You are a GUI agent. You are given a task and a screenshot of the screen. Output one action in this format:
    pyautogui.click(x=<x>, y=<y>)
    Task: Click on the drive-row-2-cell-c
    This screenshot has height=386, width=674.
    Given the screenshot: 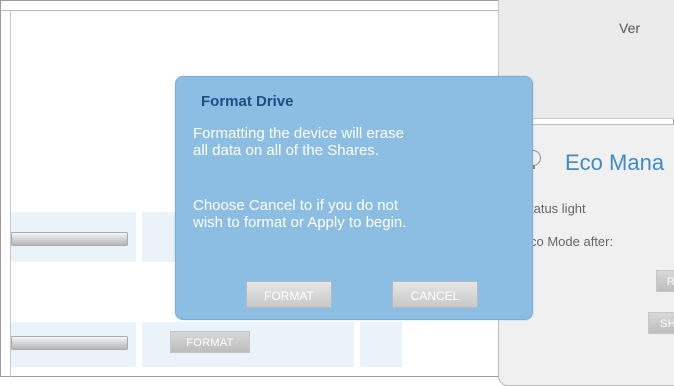 What is the action you would take?
    pyautogui.click(x=381, y=344)
    